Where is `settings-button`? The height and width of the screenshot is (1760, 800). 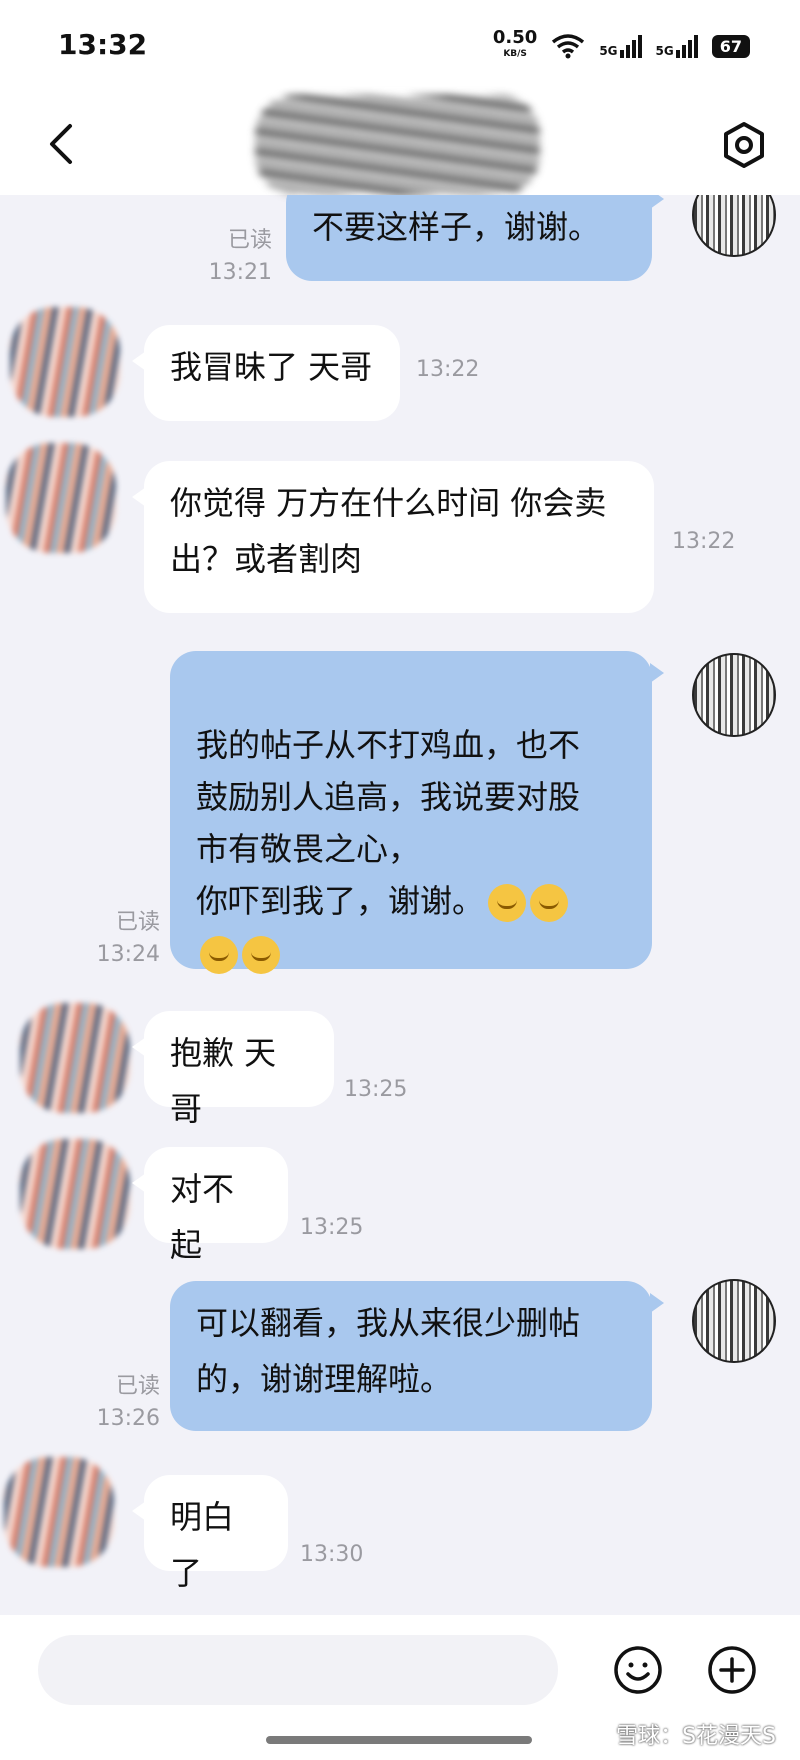
settings-button is located at coordinates (744, 145).